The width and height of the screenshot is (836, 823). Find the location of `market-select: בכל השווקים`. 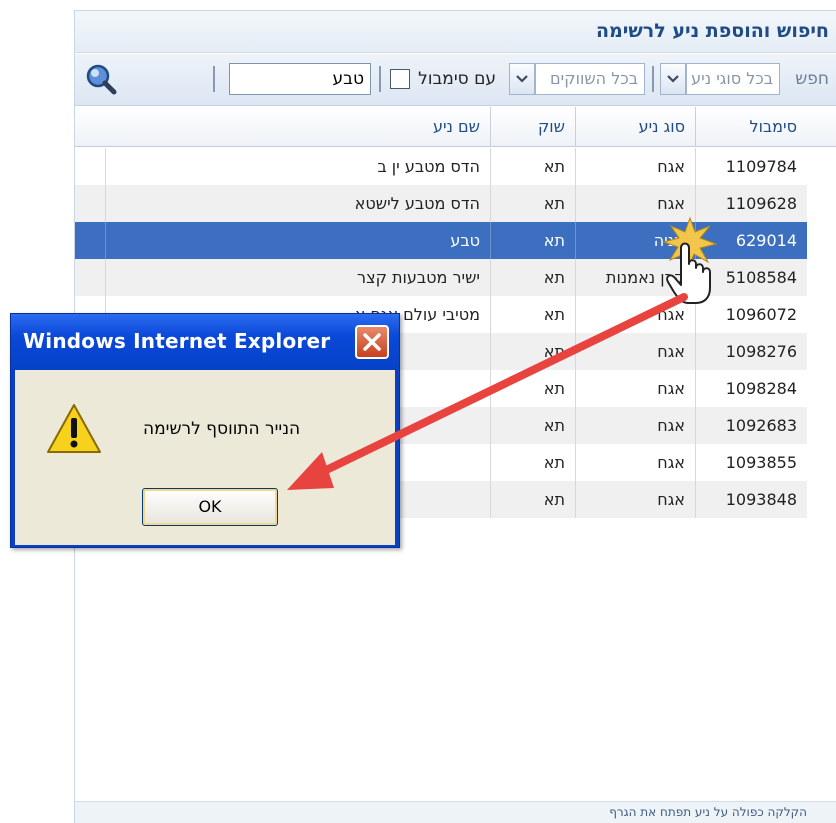

market-select: בכל השווקים is located at coordinates (590, 79).